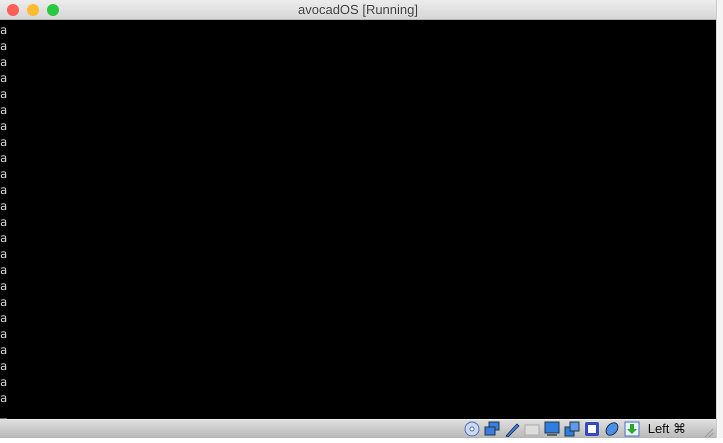 This screenshot has width=723, height=443. What do you see at coordinates (612, 428) in the screenshot?
I see `mouse-icon` at bounding box center [612, 428].